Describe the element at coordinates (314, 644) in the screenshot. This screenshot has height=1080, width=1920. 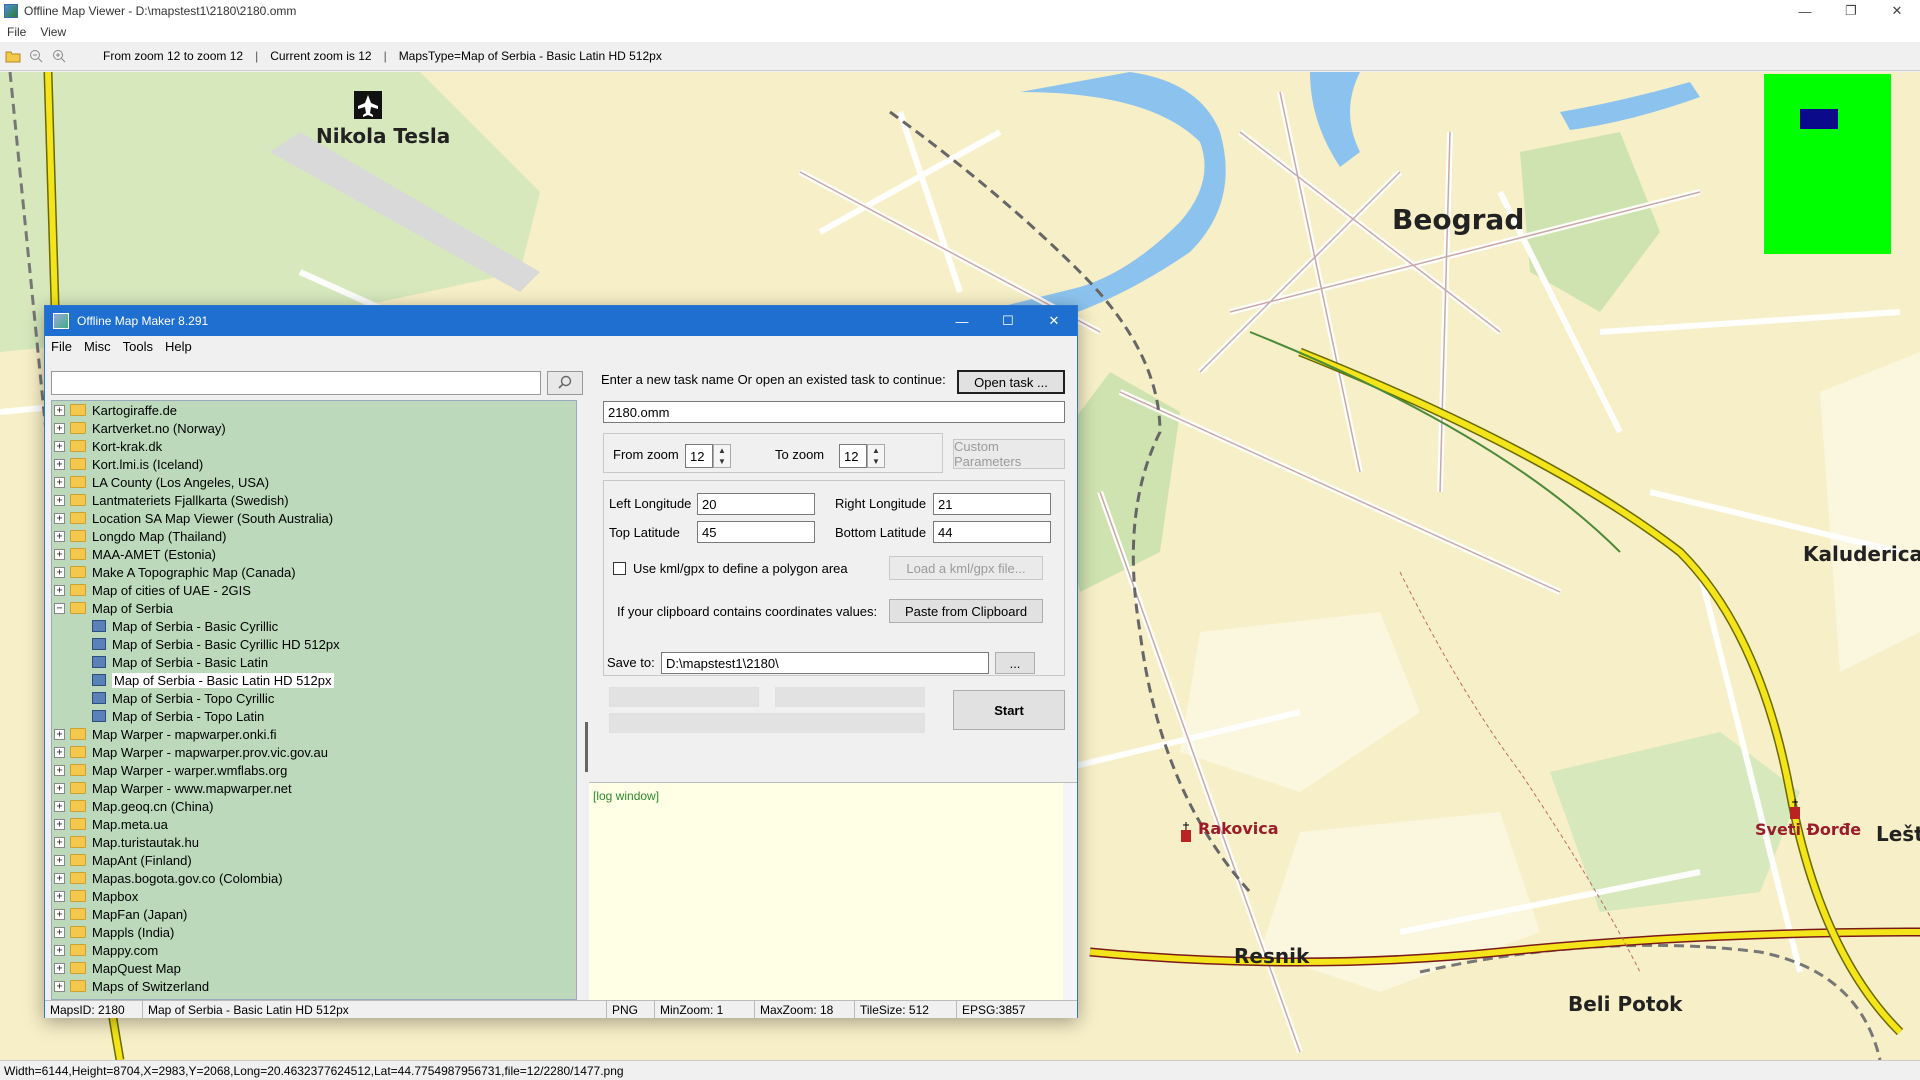
I see `tree-map-item: Map of Serbia - Basic Cyrillic HD 512px` at that location.